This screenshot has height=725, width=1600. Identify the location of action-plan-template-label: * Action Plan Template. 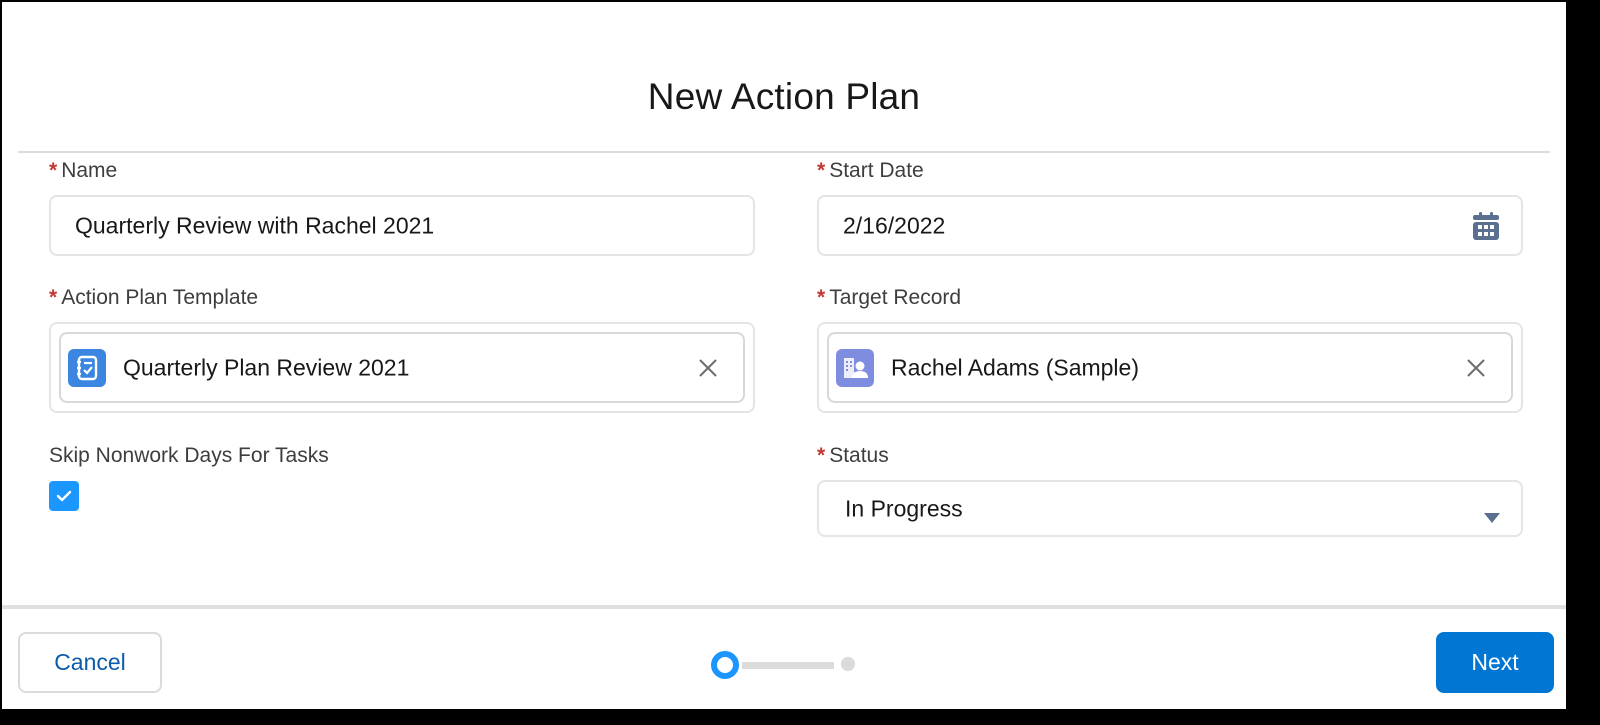
(153, 298).